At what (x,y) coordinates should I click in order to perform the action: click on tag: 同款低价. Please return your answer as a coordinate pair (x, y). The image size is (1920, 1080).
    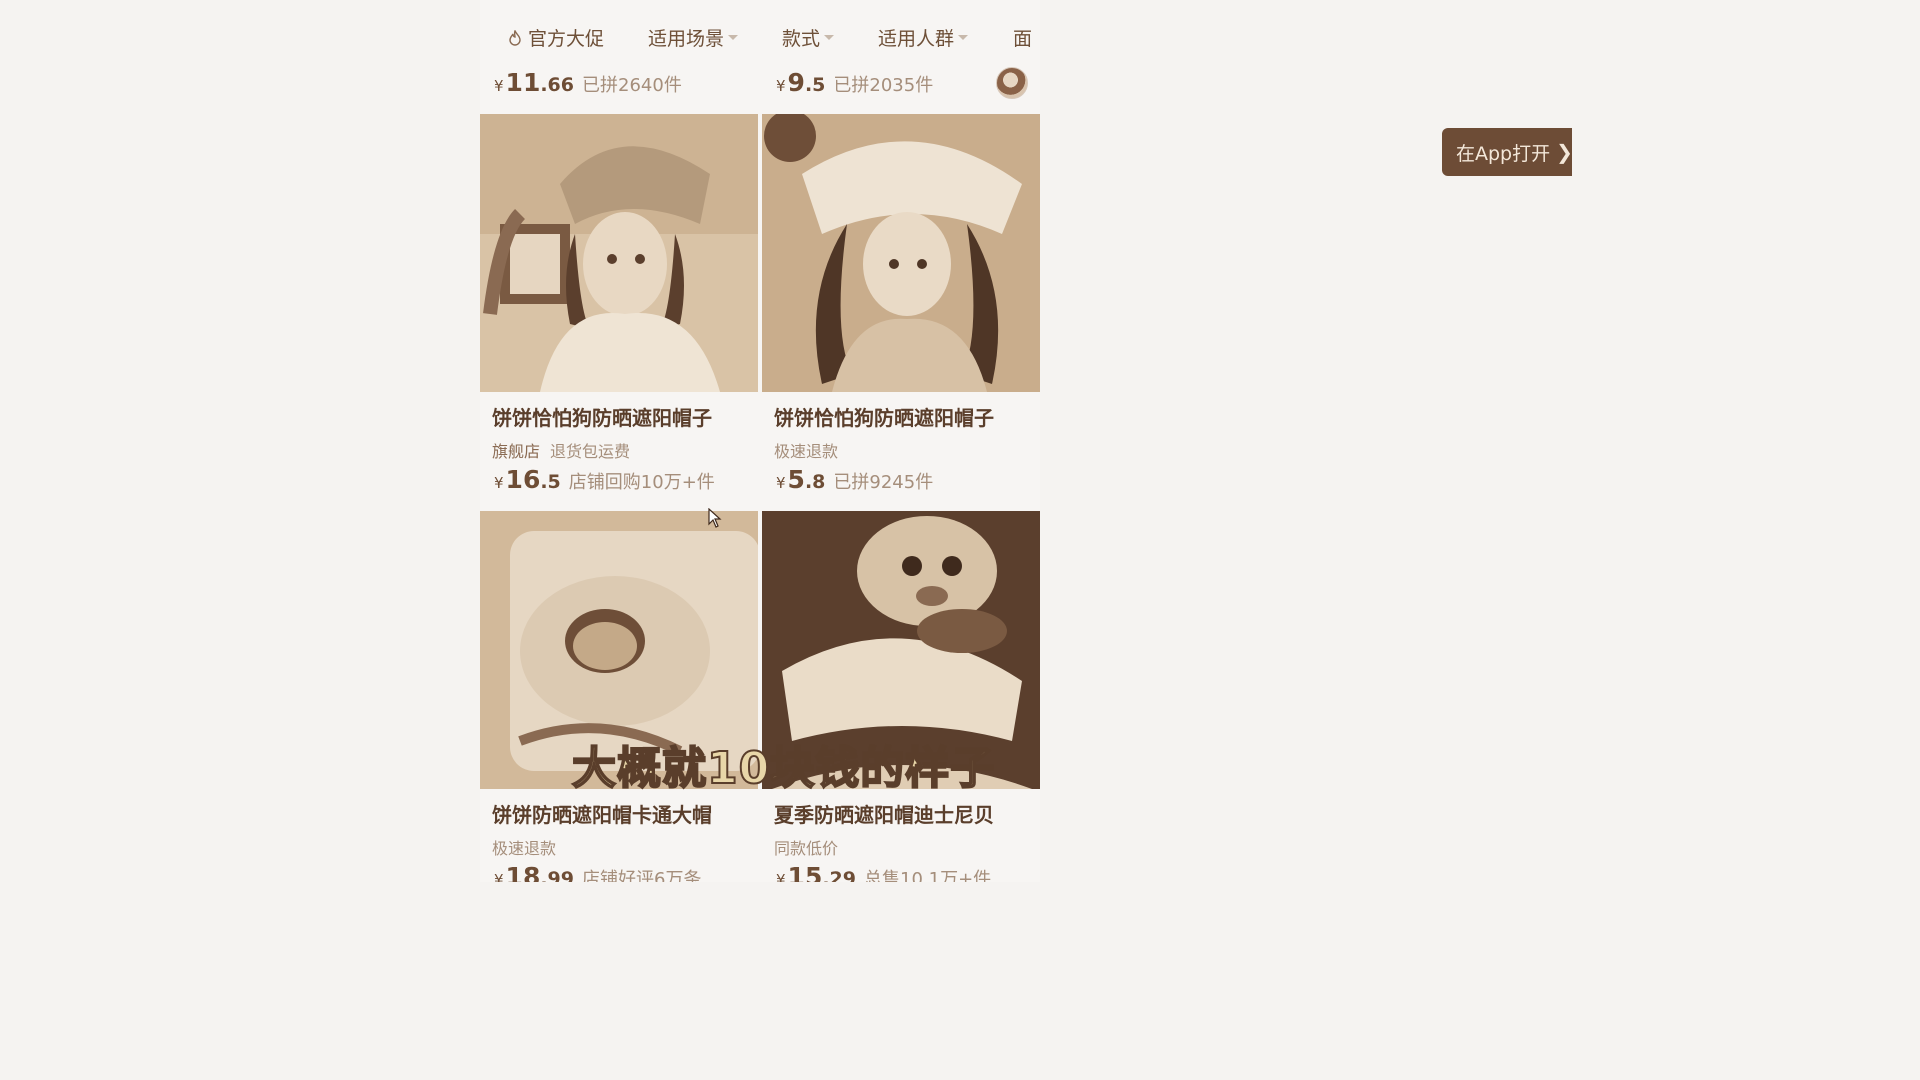
    Looking at the image, I should click on (806, 848).